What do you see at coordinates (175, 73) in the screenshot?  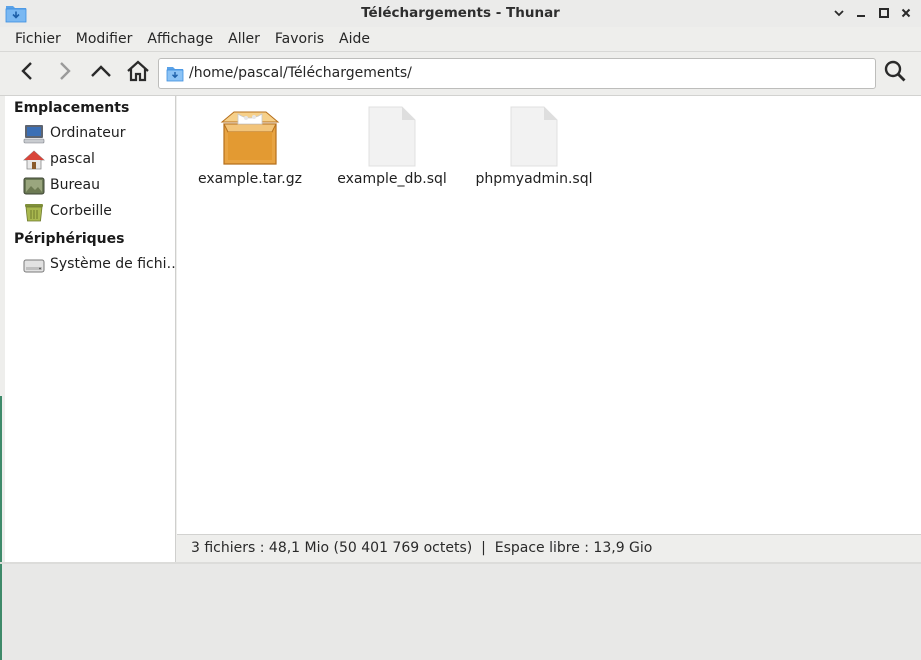 I see `downloads-folder-icon` at bounding box center [175, 73].